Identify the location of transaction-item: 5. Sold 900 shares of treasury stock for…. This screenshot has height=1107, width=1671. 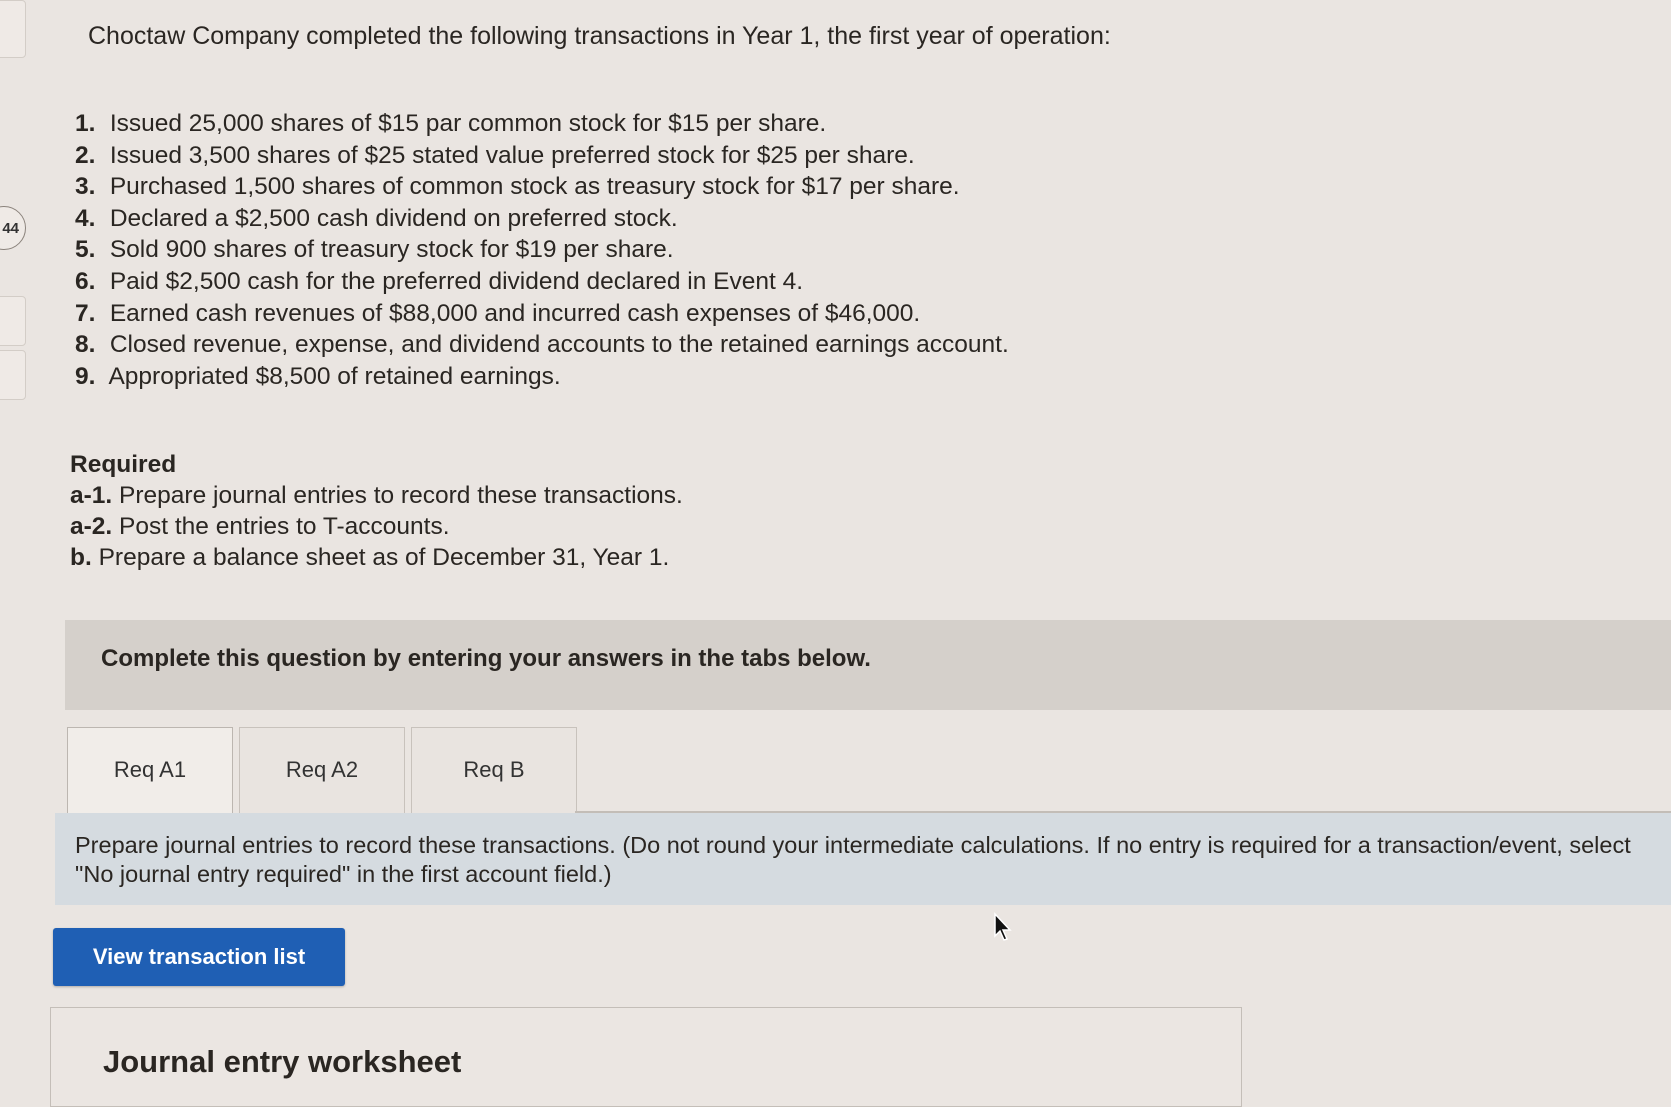
(542, 250).